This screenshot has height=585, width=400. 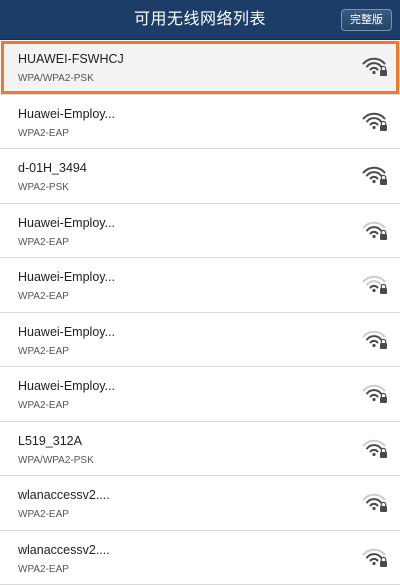 I want to click on network-row: HUAWEI-FSWHCJ WPA/WPA2-PSK, so click(x=200, y=67).